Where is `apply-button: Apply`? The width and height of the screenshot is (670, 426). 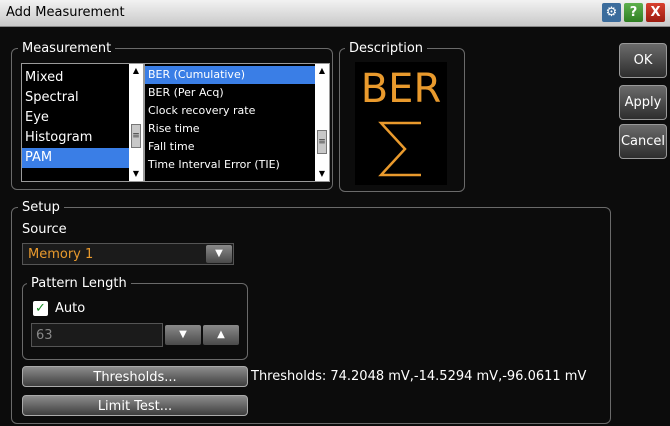 apply-button: Apply is located at coordinates (643, 102).